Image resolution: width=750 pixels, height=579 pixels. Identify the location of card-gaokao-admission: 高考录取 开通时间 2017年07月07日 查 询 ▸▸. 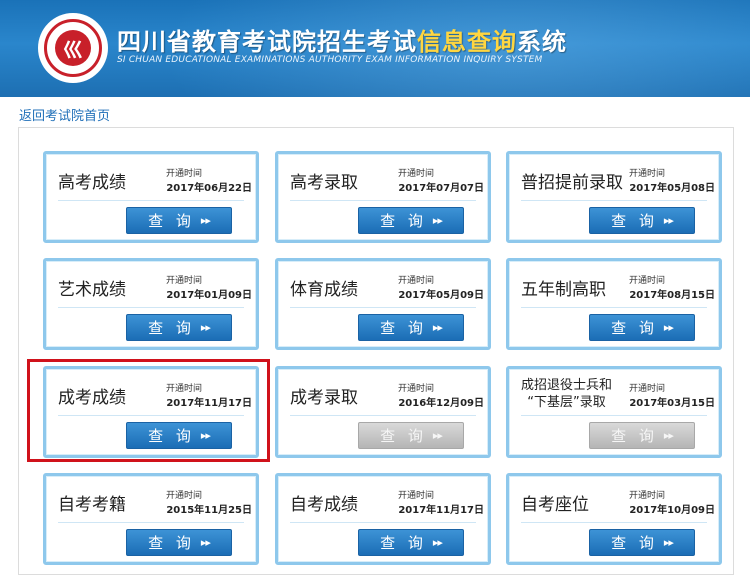
(383, 197).